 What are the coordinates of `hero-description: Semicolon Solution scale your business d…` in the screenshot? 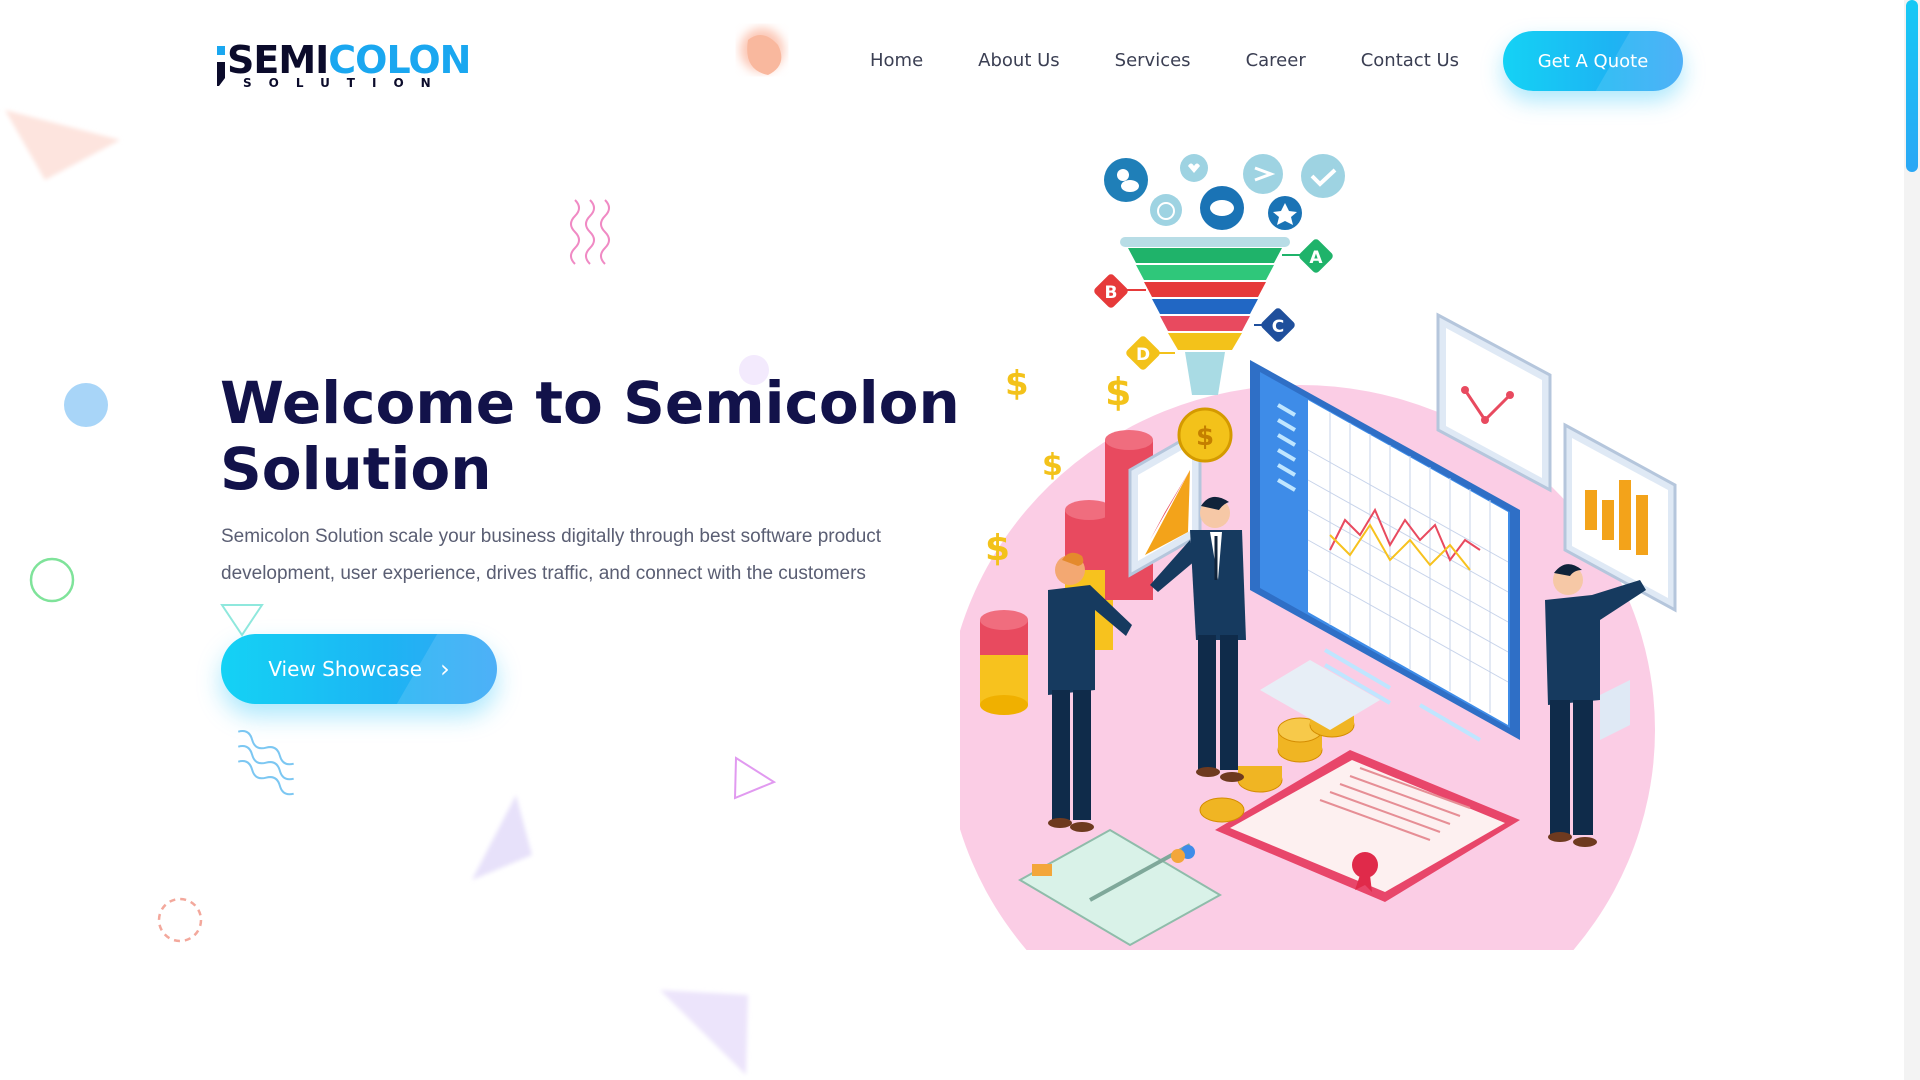 It's located at (581, 555).